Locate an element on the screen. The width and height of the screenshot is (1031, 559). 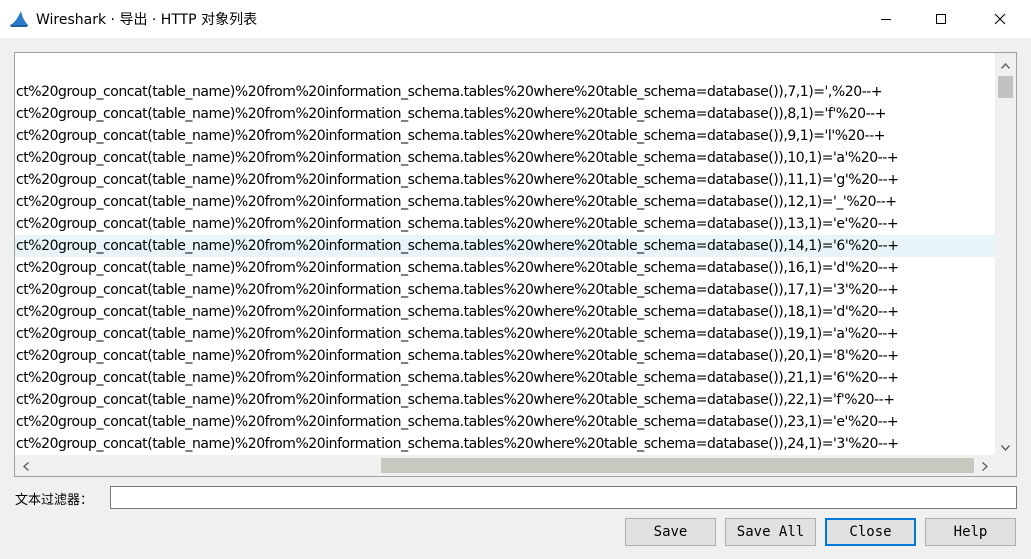
text-filter-input is located at coordinates (563, 497).